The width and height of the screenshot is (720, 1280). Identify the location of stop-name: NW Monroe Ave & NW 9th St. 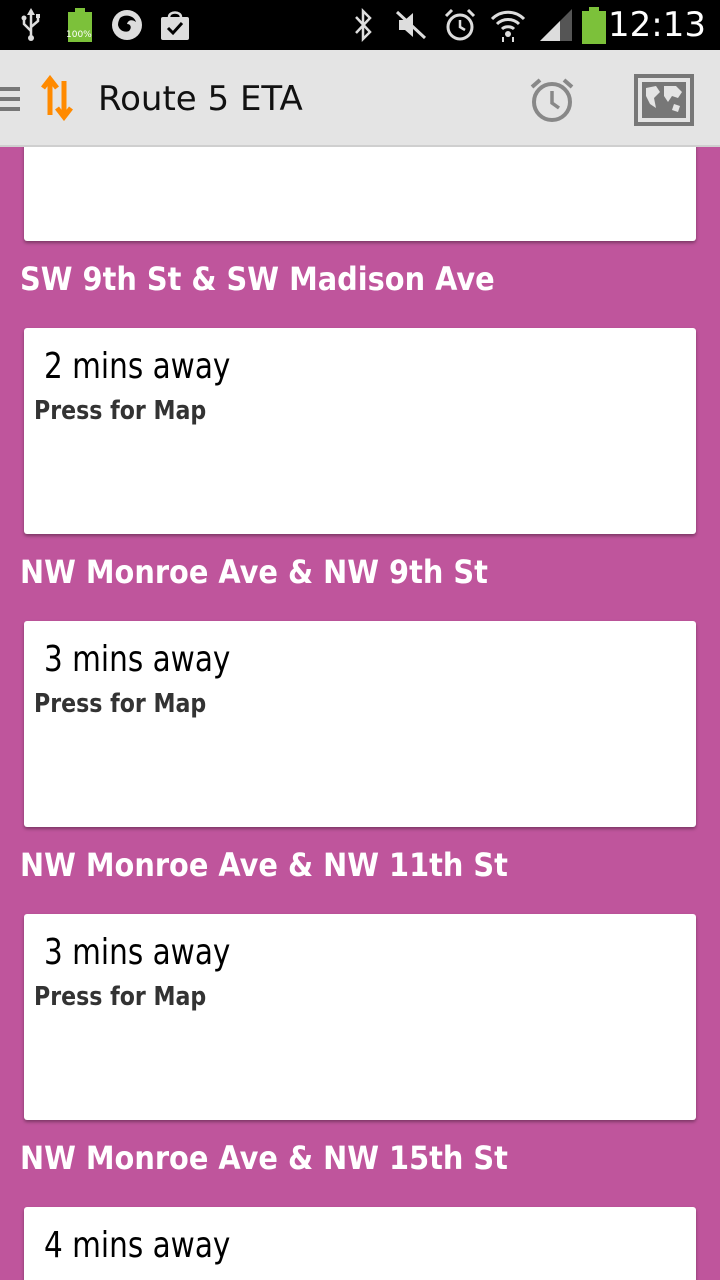
(254, 572).